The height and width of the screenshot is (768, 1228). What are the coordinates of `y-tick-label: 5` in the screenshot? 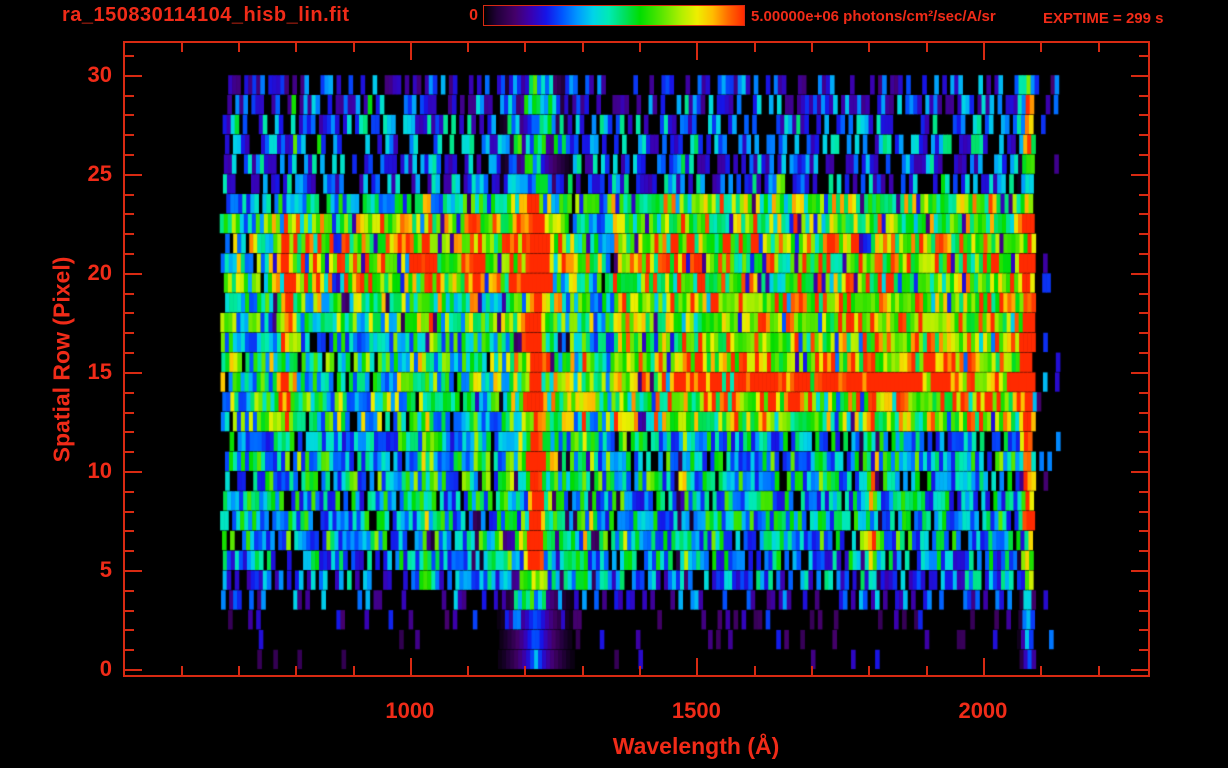 It's located at (105, 569).